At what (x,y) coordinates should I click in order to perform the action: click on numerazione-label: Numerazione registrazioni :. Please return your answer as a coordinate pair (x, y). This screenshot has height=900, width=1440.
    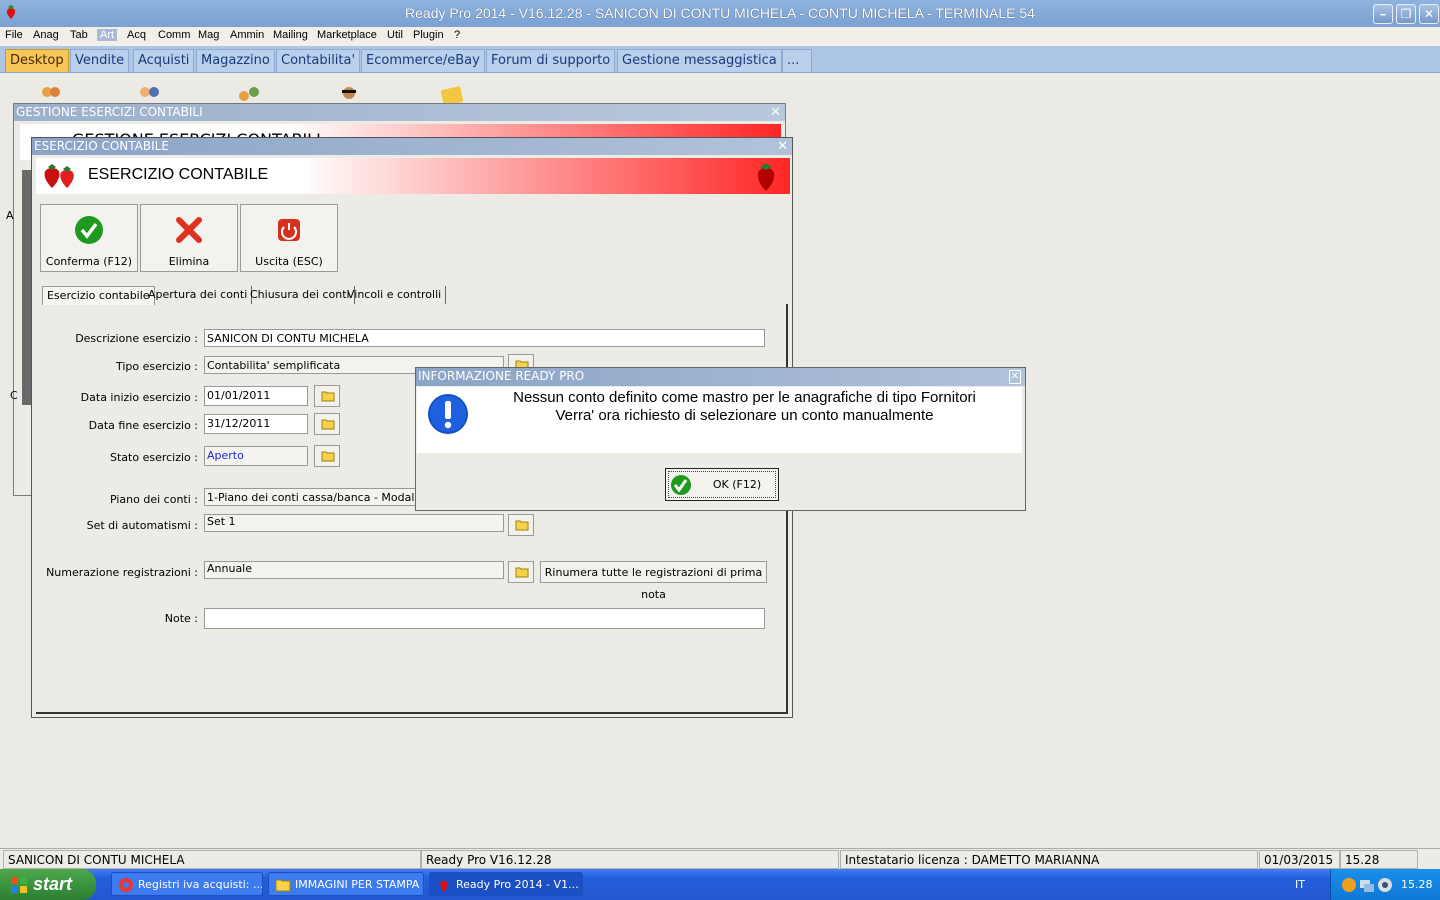
    Looking at the image, I should click on (122, 572).